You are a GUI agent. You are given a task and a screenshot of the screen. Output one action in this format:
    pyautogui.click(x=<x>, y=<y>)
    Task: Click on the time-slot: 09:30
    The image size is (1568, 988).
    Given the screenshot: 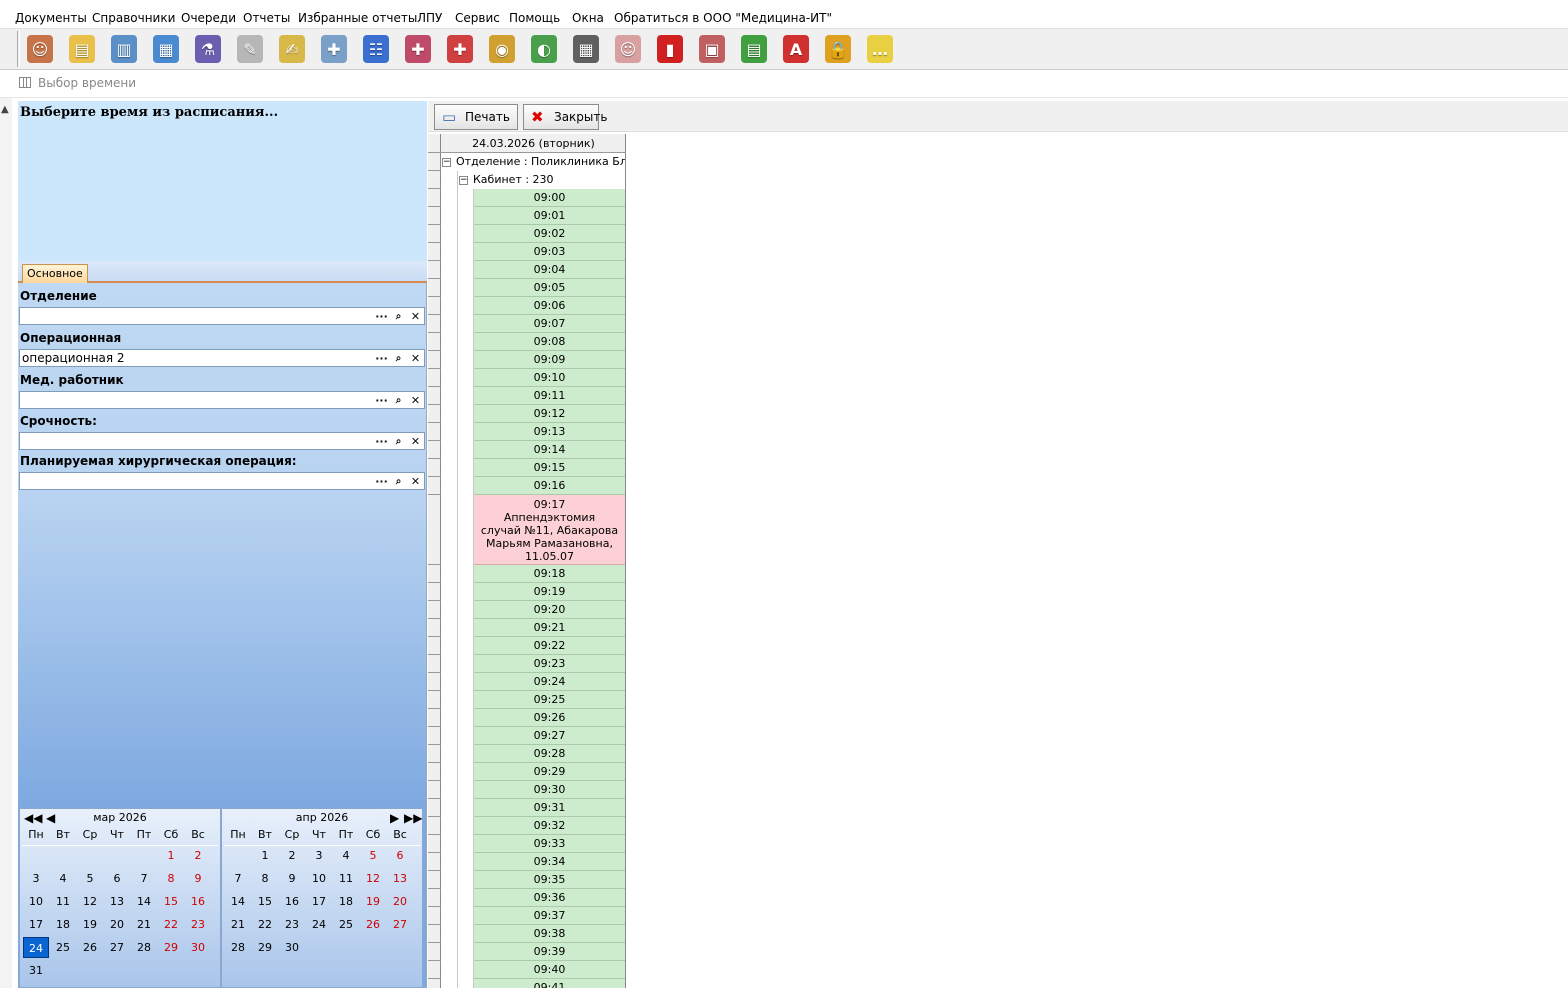 What is the action you would take?
    pyautogui.click(x=549, y=790)
    